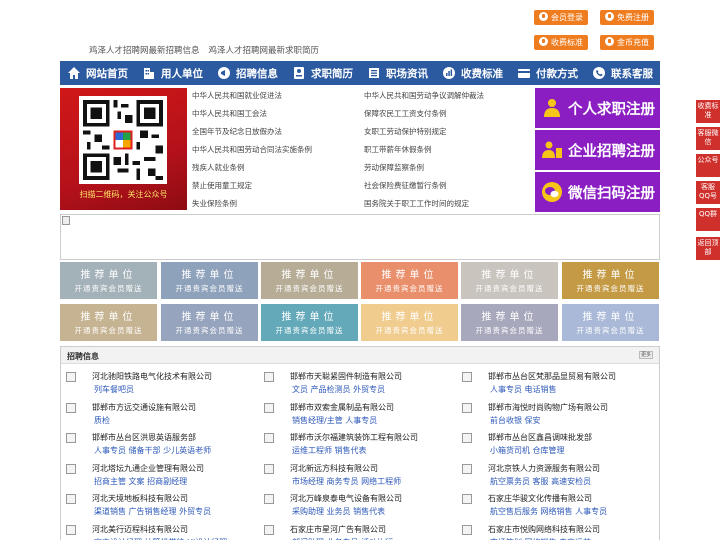 This screenshot has width=720, height=540. What do you see at coordinates (152, 376) in the screenshot?
I see `company-name-link: 河北驰阳铁路电气化技术有限公司` at bounding box center [152, 376].